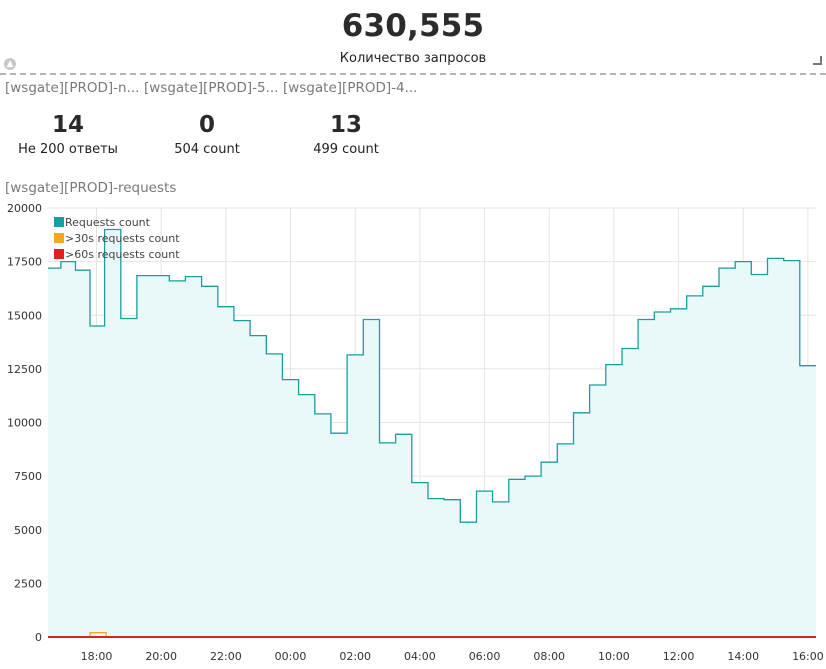  Describe the element at coordinates (346, 149) in the screenshot. I see `stat-label: 499 count` at that location.